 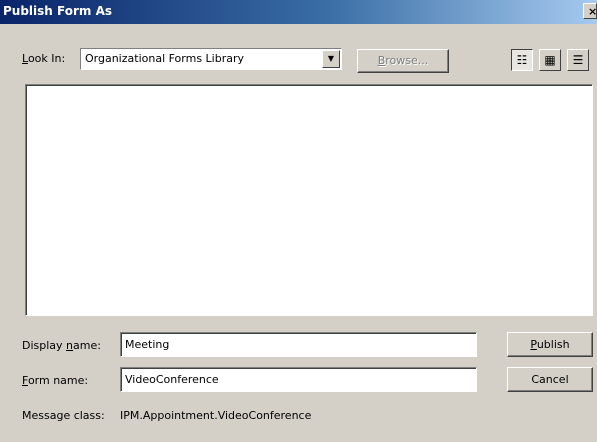 What do you see at coordinates (298, 379) in the screenshot?
I see `form-name-field: VideoConference` at bounding box center [298, 379].